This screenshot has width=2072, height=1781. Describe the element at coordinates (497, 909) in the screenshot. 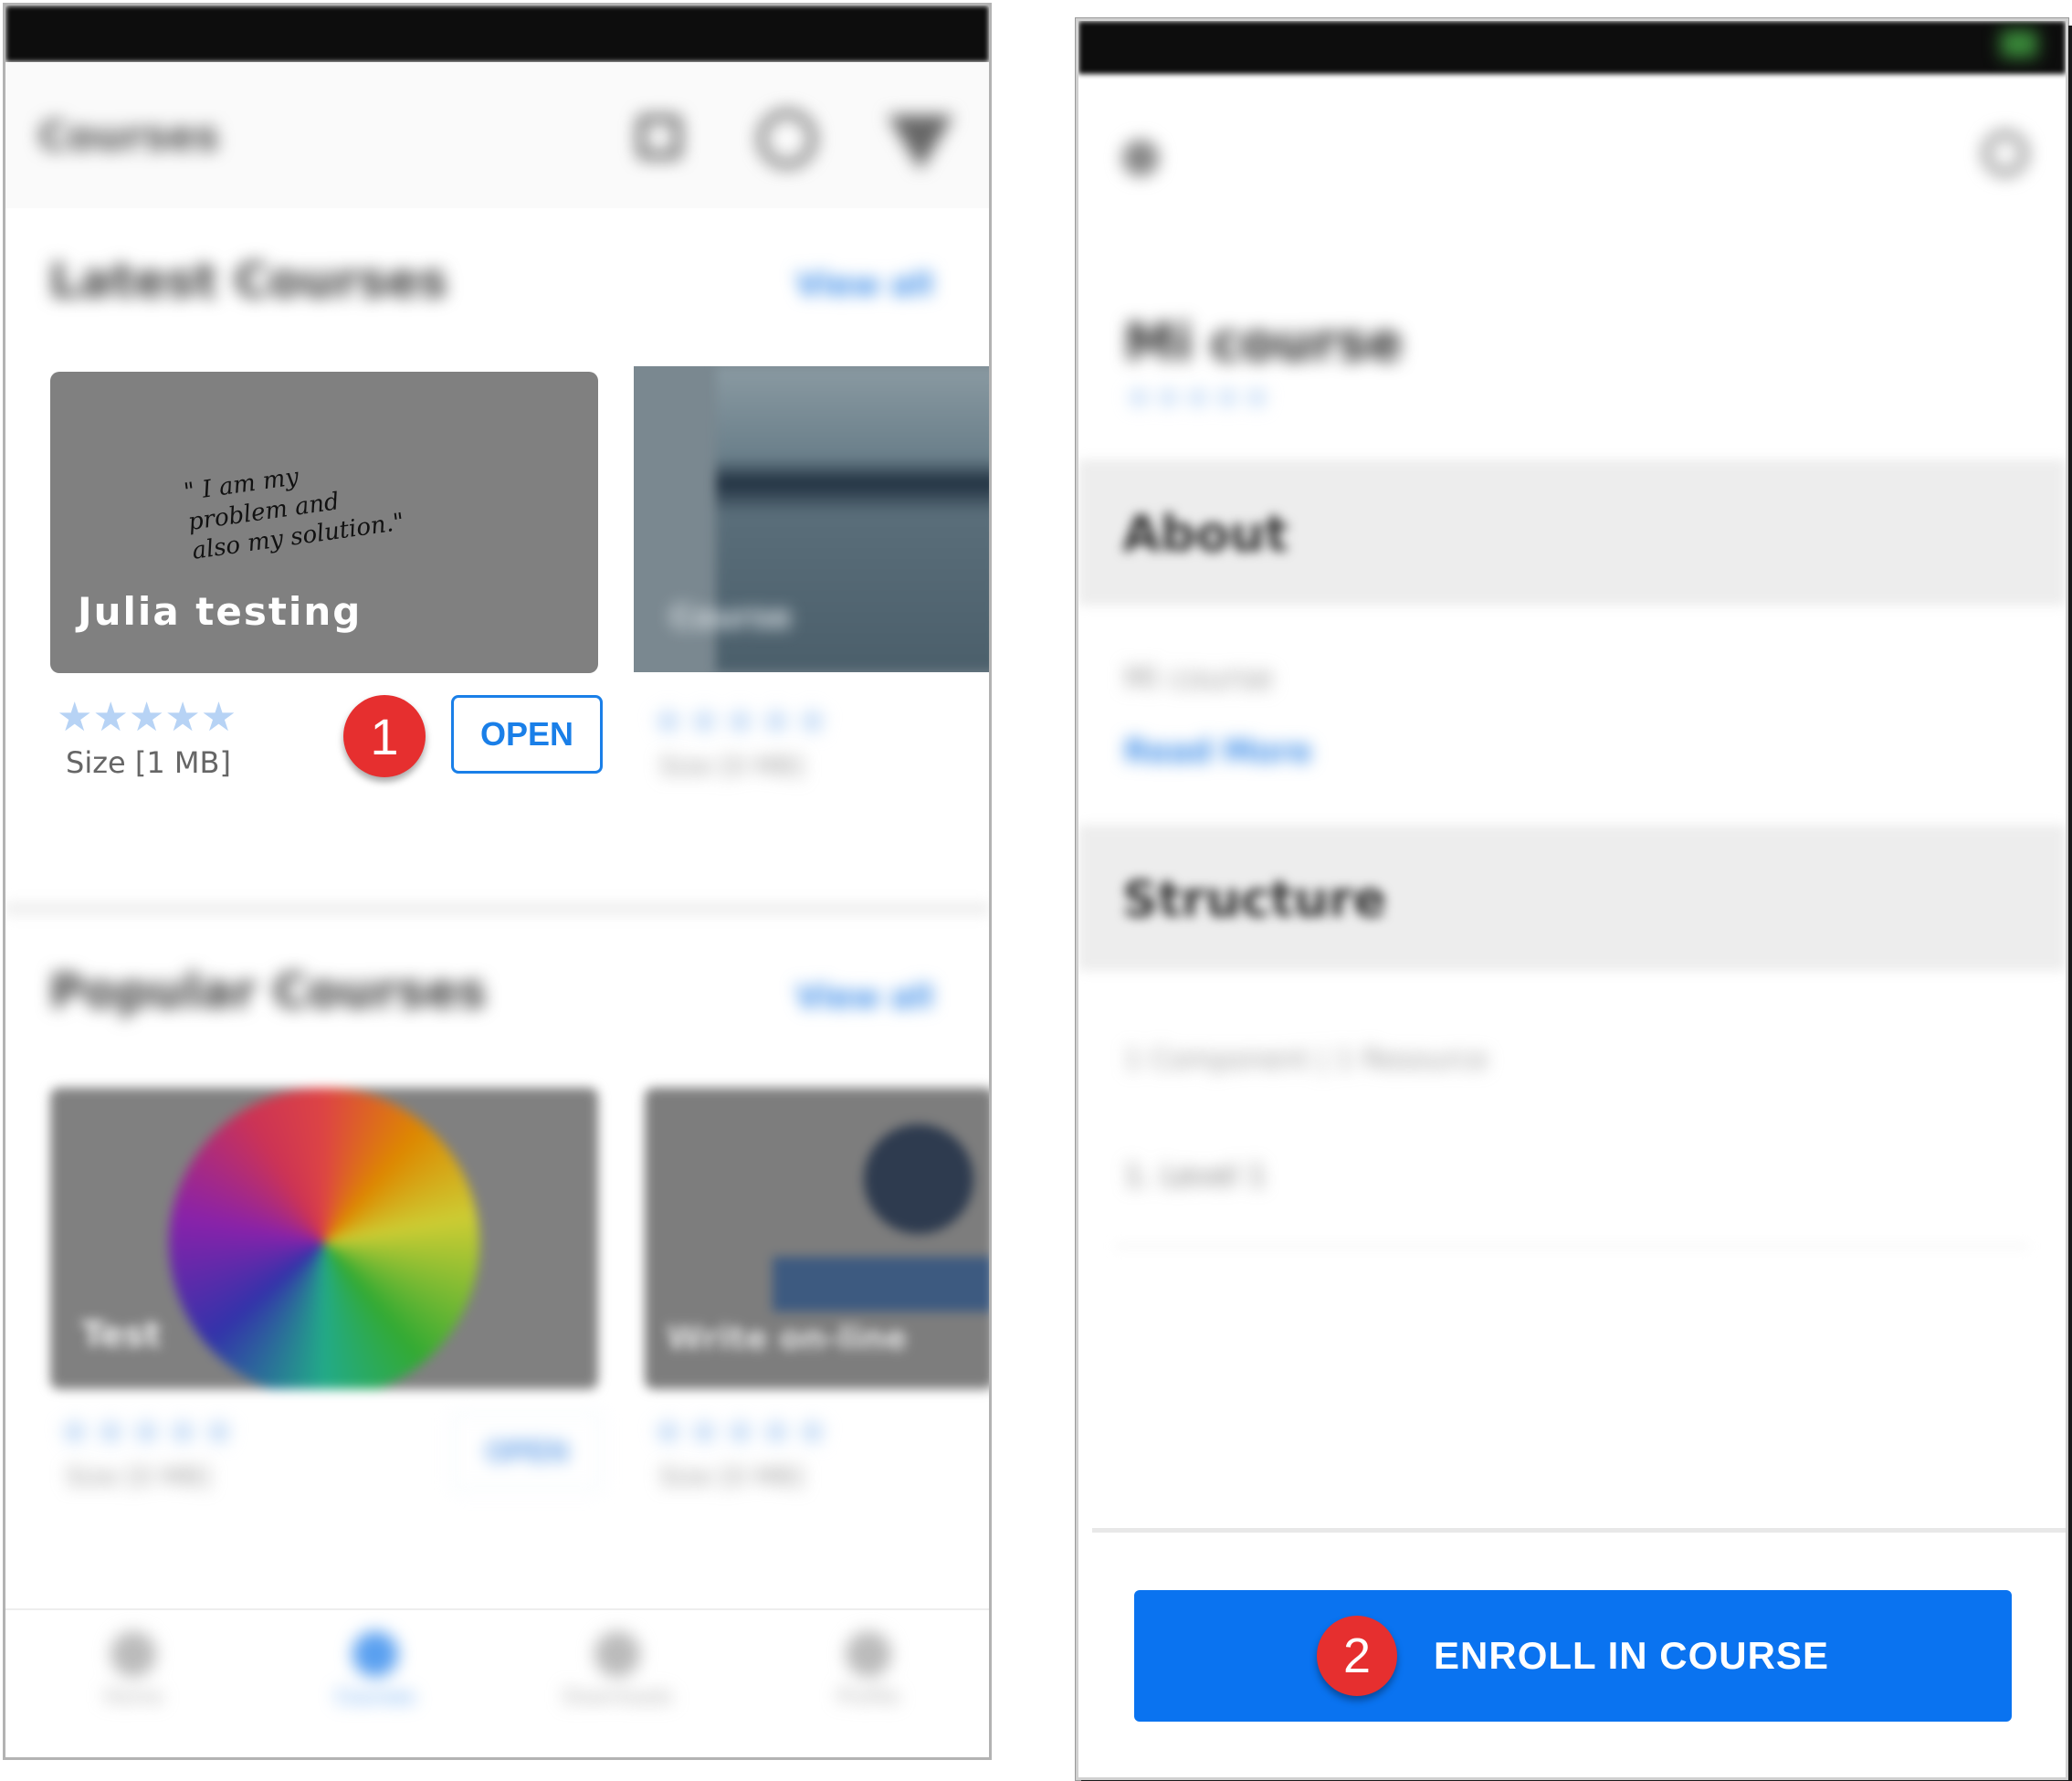

I see `section-divider` at that location.